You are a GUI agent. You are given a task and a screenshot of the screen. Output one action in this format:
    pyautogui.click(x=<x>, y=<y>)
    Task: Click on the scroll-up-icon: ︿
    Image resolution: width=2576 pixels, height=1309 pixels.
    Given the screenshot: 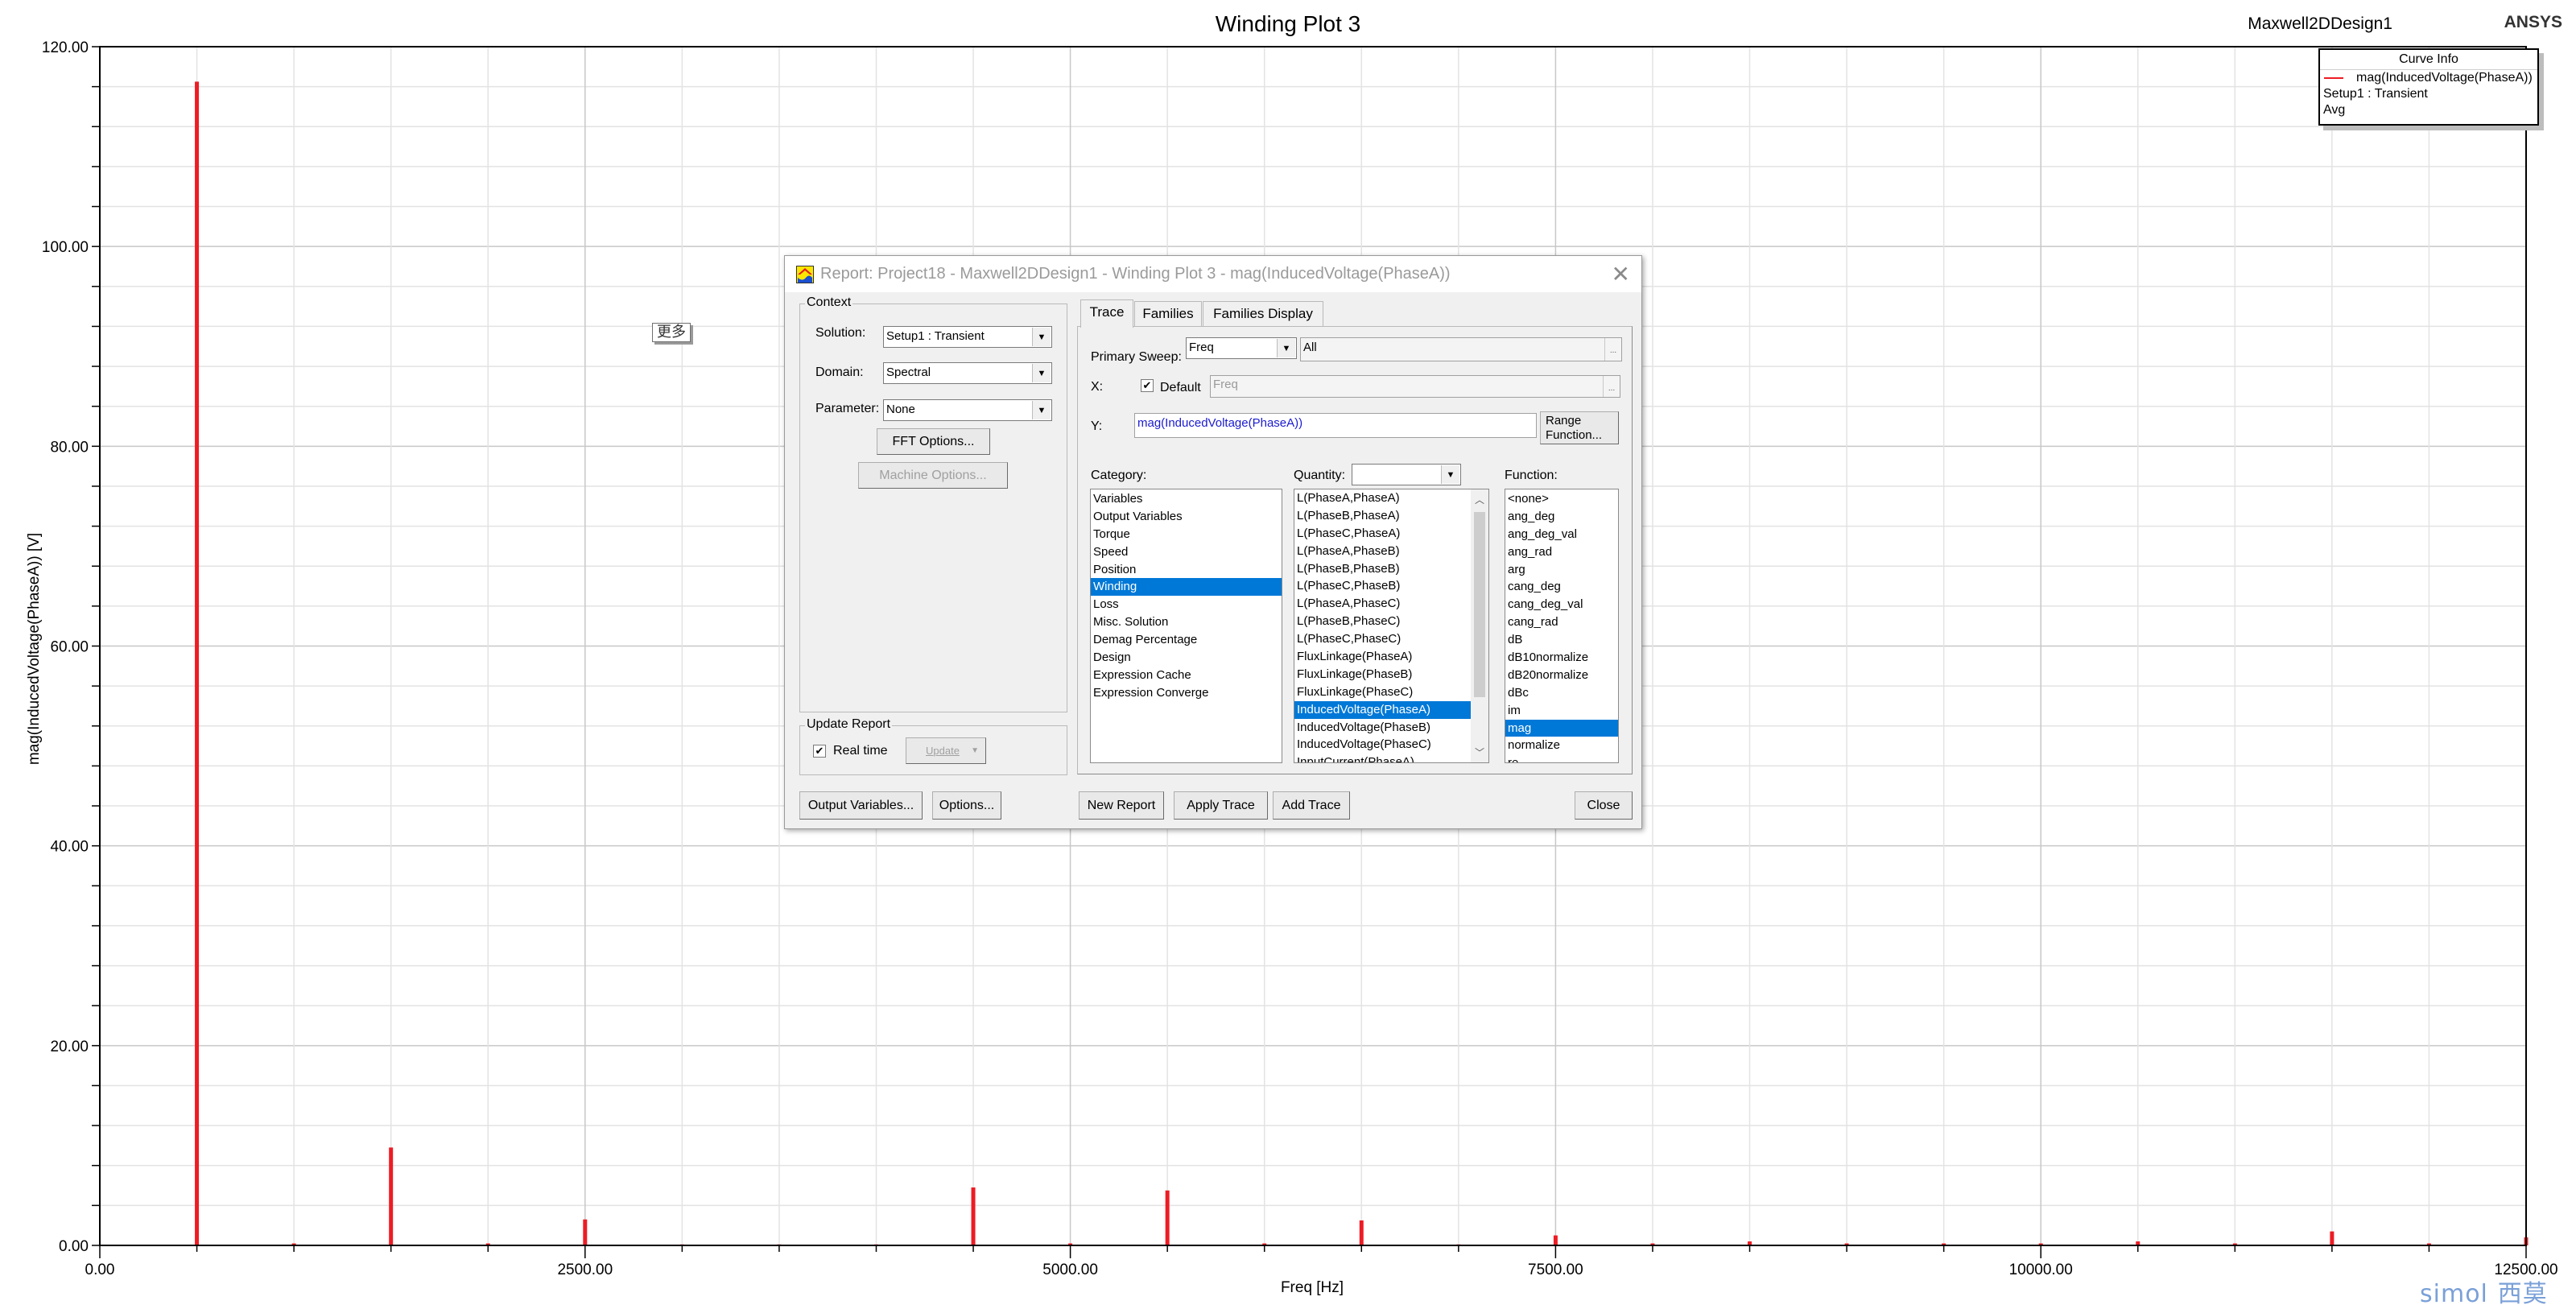 What is the action you would take?
    pyautogui.click(x=1479, y=499)
    